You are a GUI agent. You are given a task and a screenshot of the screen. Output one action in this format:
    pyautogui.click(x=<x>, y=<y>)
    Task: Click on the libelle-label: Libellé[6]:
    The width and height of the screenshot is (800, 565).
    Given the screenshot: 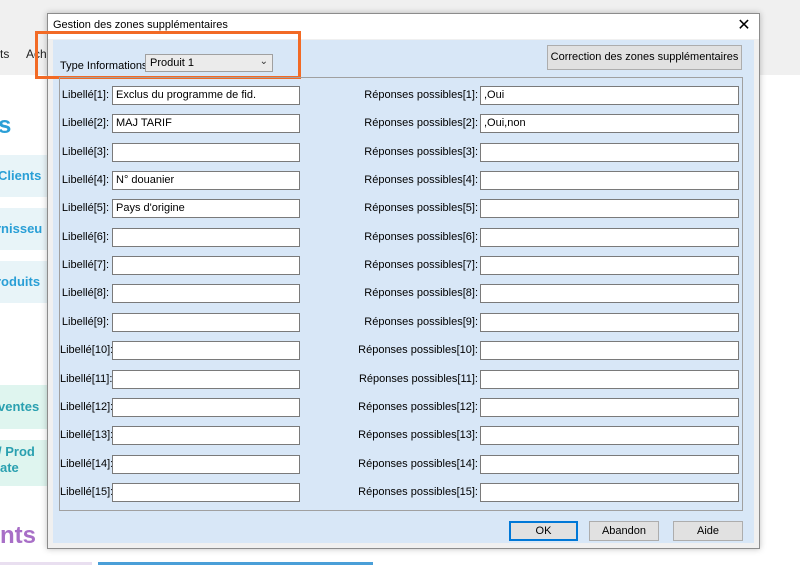 What is the action you would take?
    pyautogui.click(x=85, y=237)
    